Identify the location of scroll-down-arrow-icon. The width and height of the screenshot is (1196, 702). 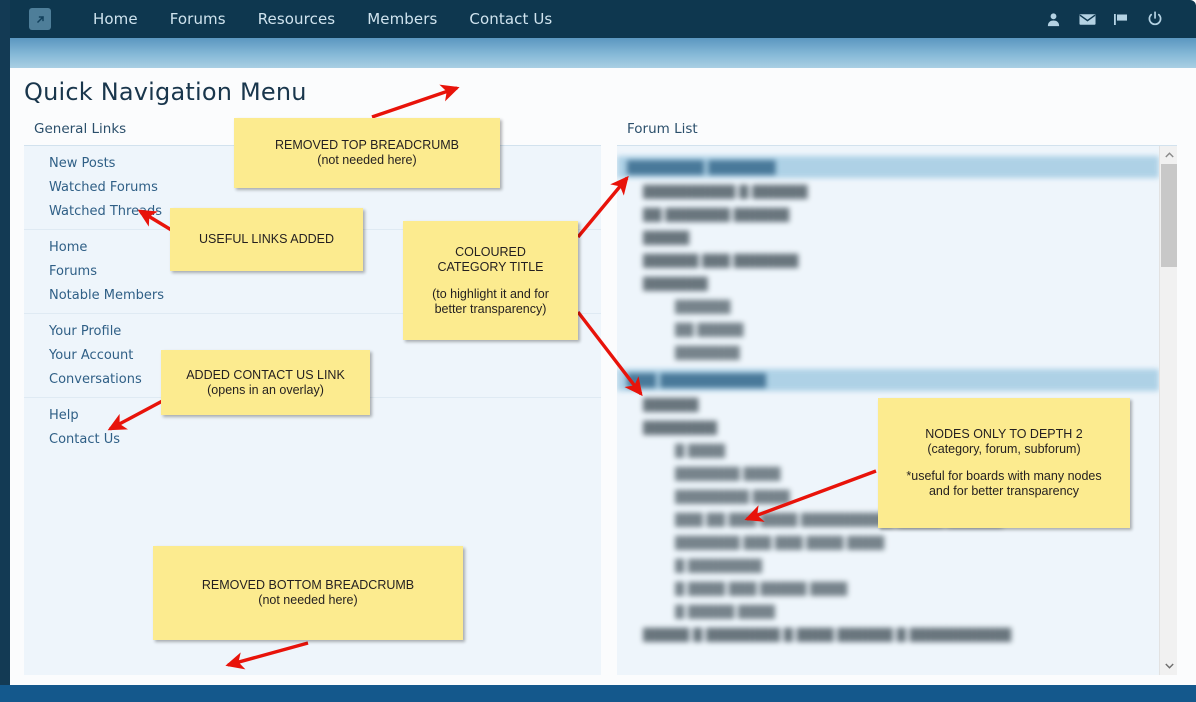
(1168, 666).